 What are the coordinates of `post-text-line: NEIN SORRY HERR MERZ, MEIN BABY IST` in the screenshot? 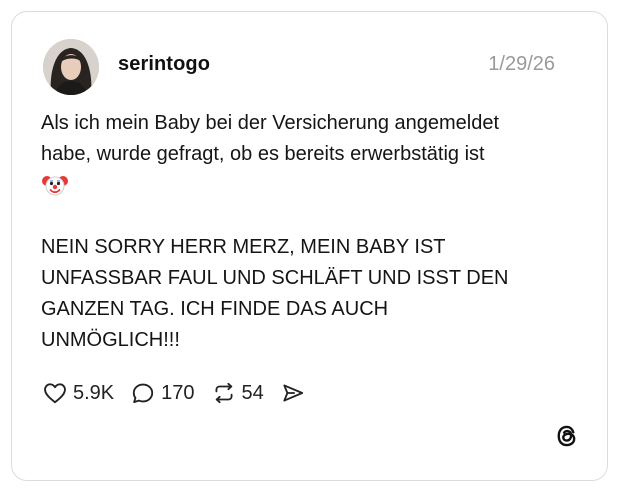 It's located at (243, 247).